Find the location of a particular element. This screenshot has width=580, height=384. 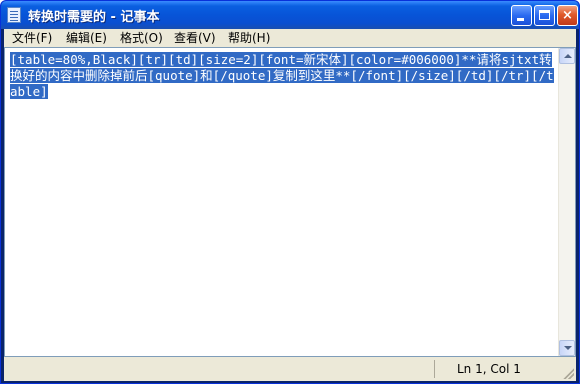

title-bar: 转换时需要的 - 记事本 × is located at coordinates (290, 15).